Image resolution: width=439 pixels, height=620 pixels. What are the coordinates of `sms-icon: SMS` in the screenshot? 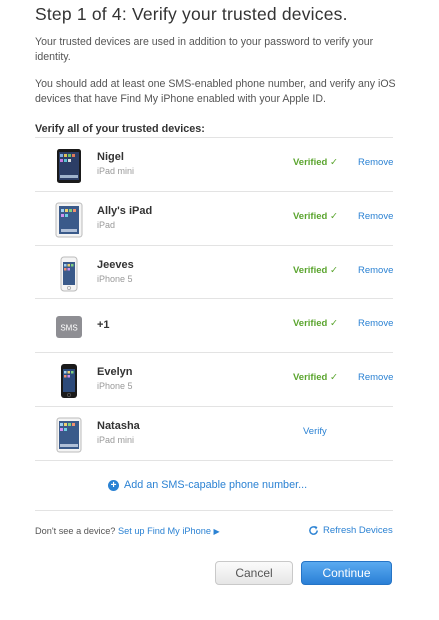 It's located at (69, 327).